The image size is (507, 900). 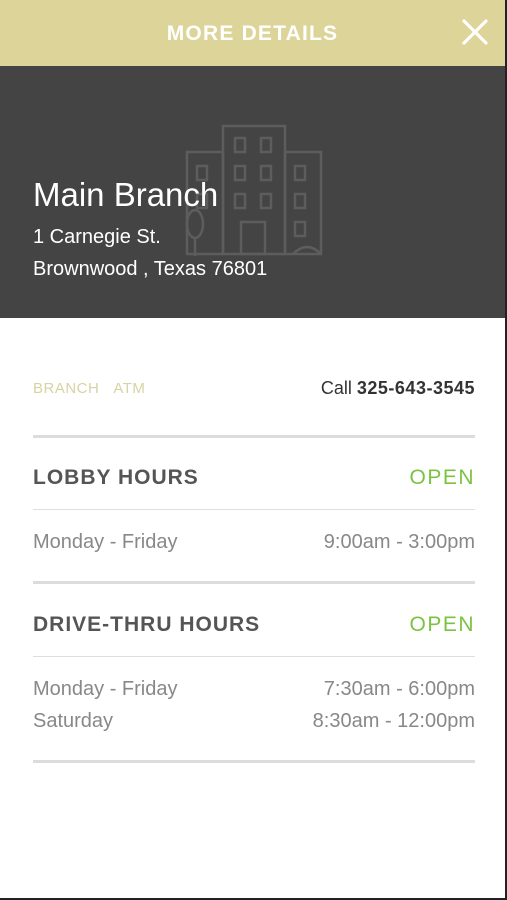 I want to click on lobby-status-badge: OPEN, so click(x=442, y=477).